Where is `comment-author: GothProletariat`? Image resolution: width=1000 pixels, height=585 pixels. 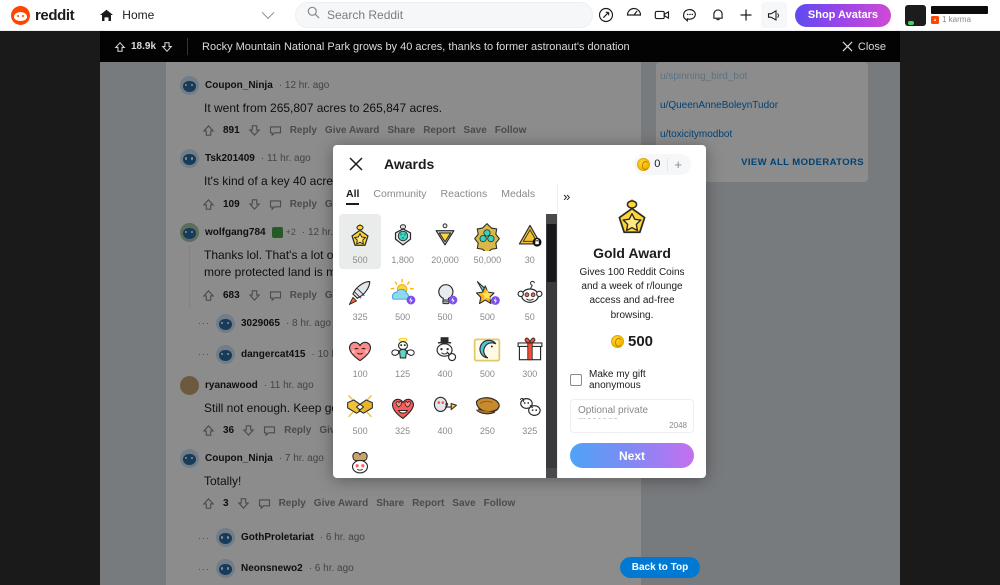 comment-author: GothProletariat is located at coordinates (277, 537).